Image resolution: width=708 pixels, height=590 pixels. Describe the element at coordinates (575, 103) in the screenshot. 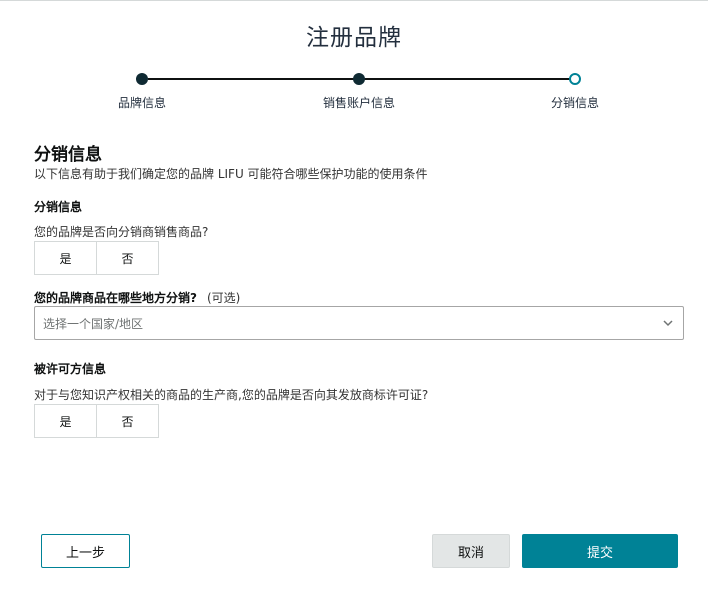

I see `step-3-label: 分销信息` at that location.